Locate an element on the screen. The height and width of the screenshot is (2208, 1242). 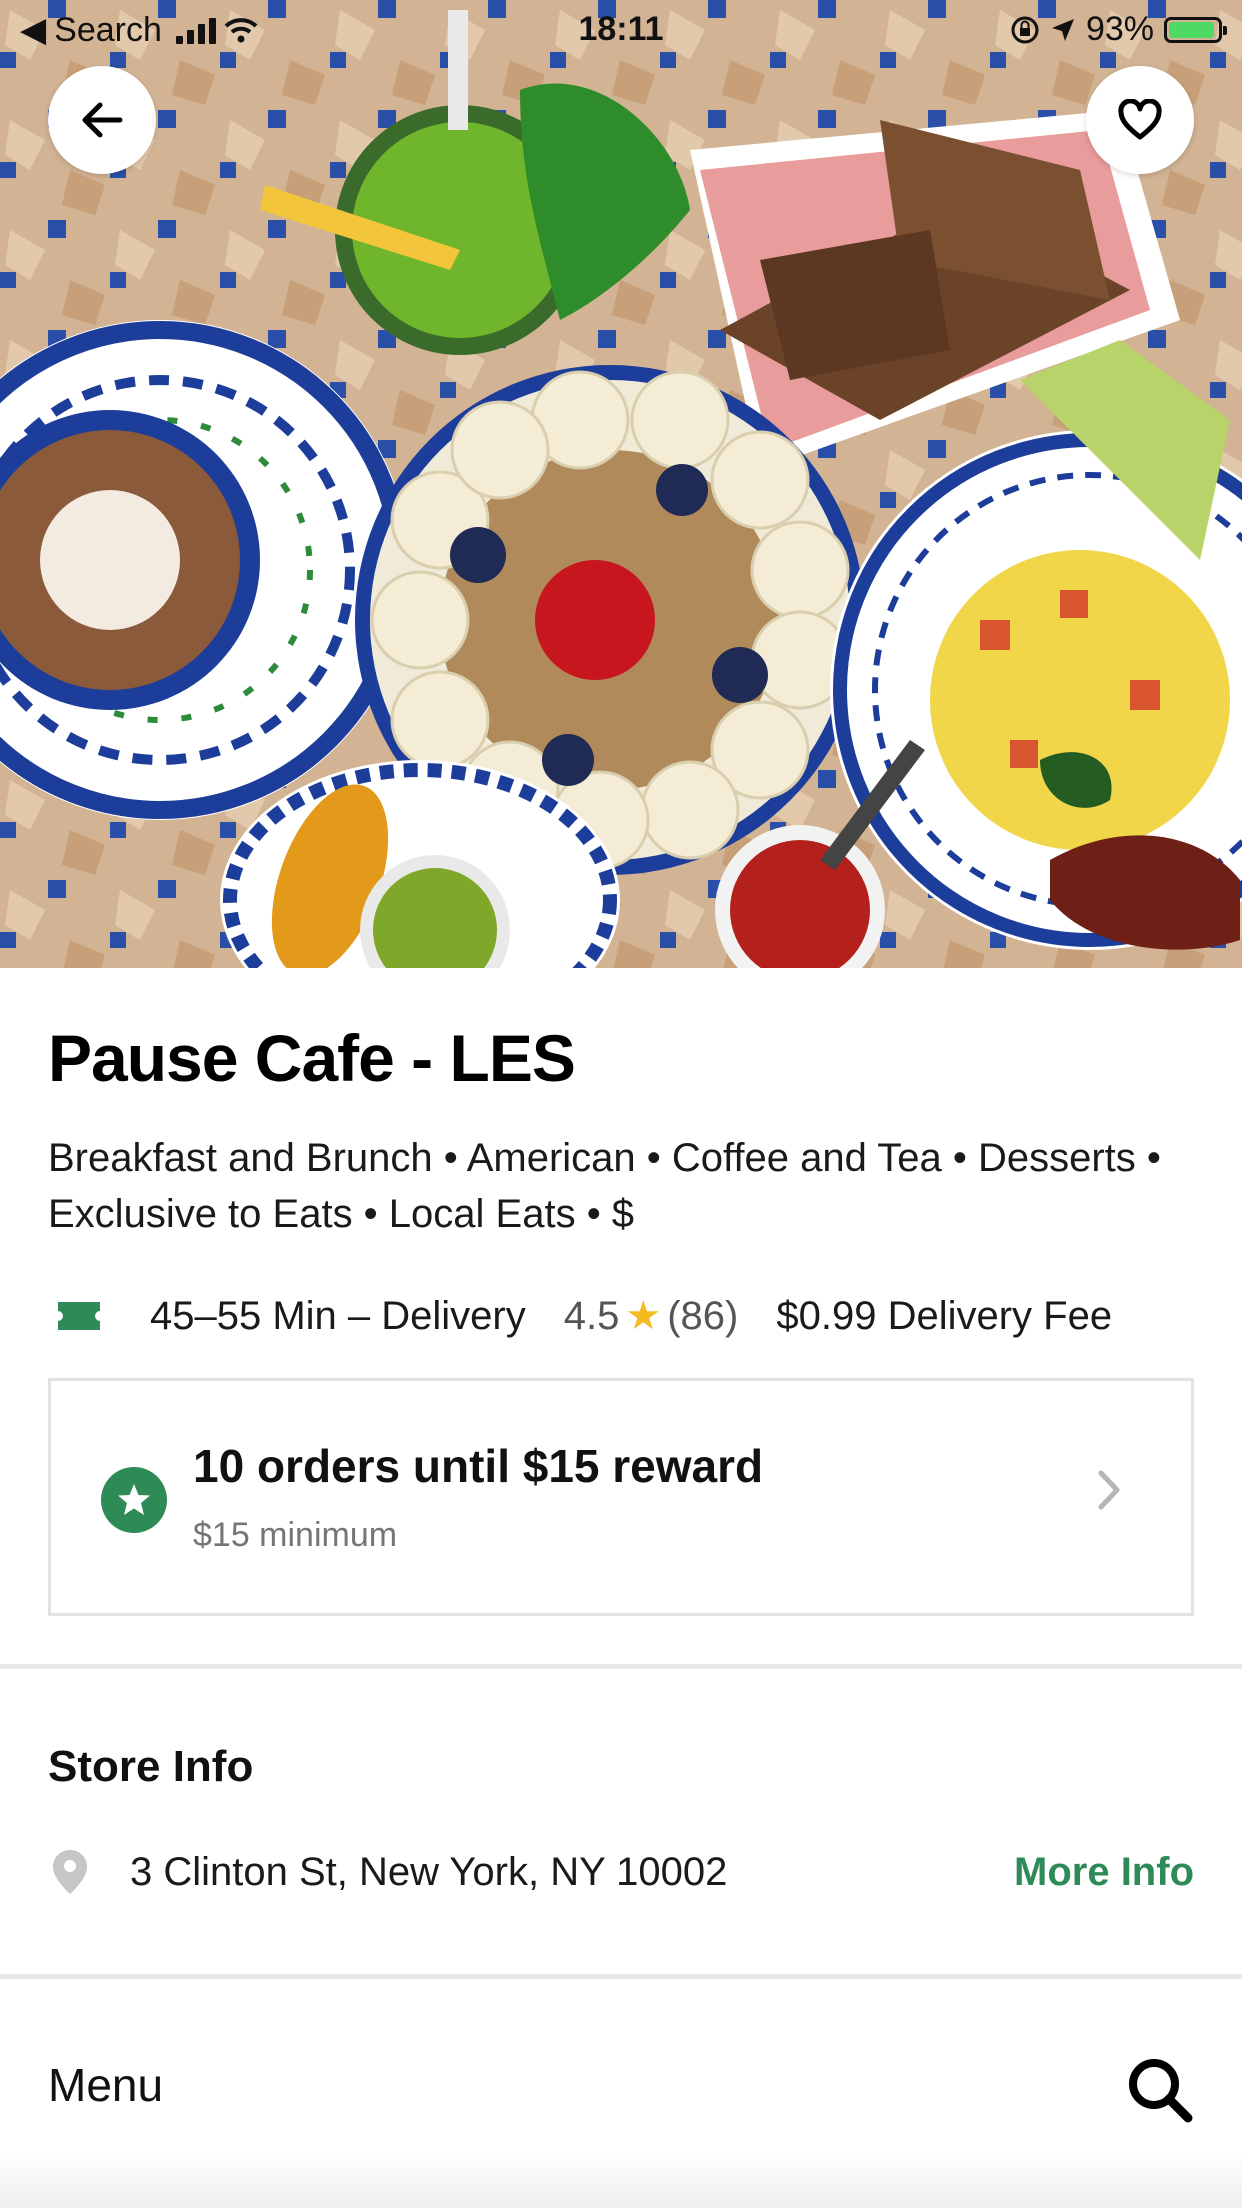
status-bar: ◀ Search 18:11 93% is located at coordinates (621, 30).